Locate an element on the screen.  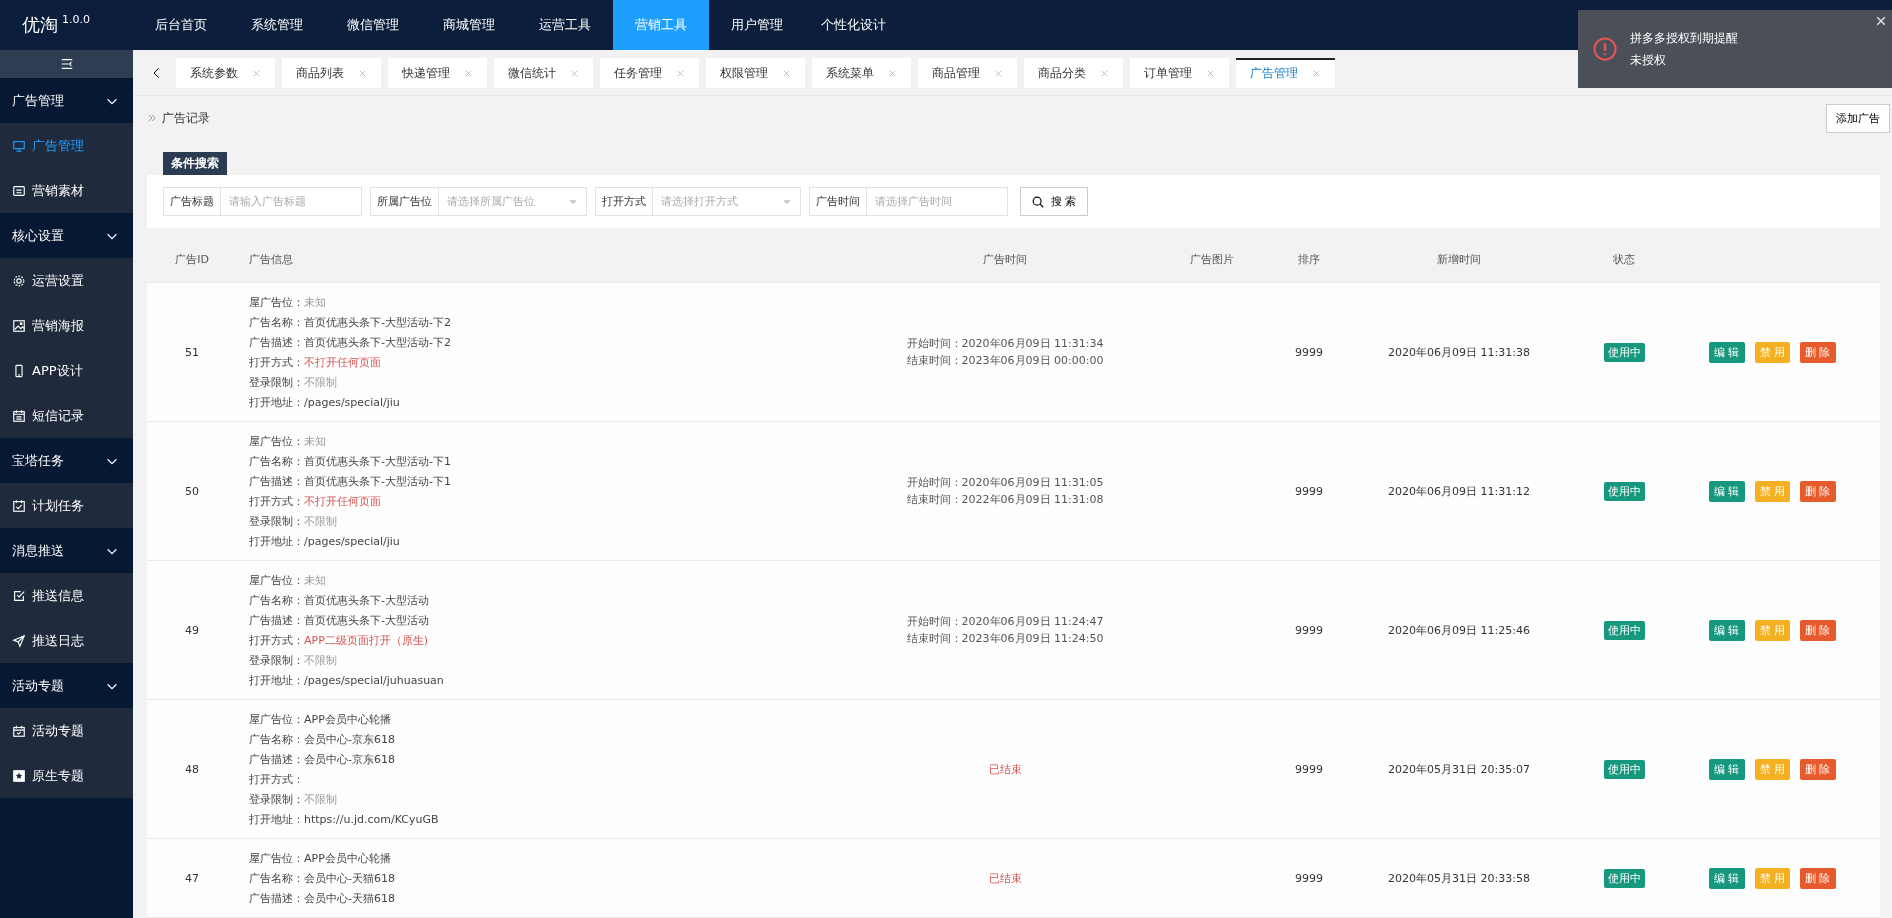
info-value: 会员中心-京东618 is located at coordinates (349, 759).